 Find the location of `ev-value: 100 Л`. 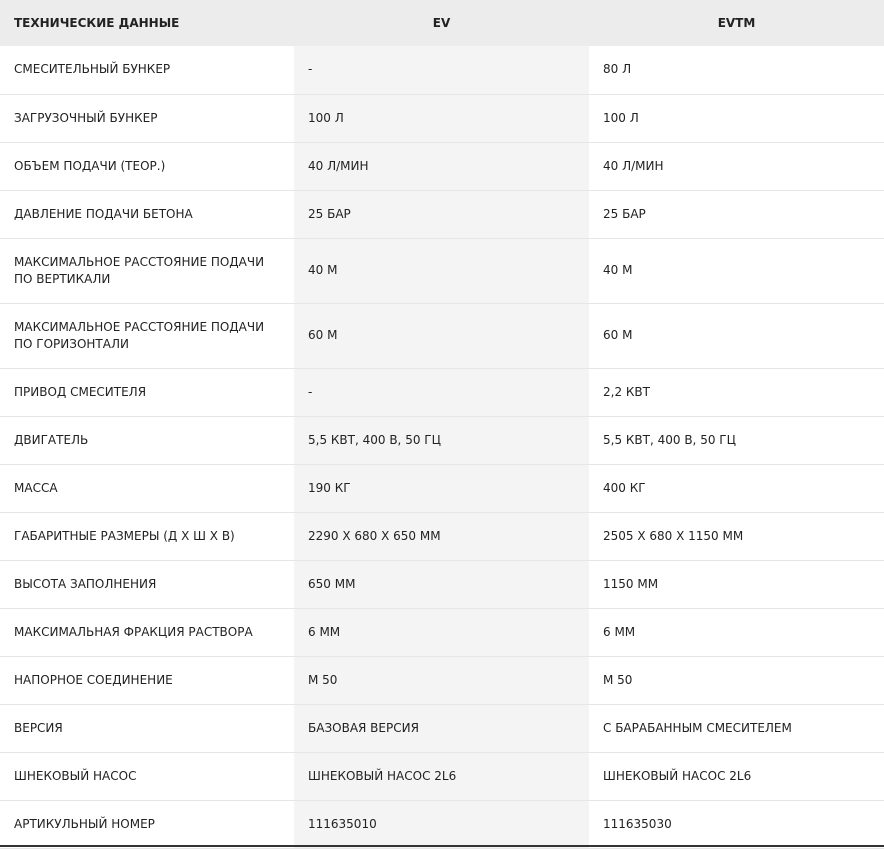

ev-value: 100 Л is located at coordinates (441, 118).